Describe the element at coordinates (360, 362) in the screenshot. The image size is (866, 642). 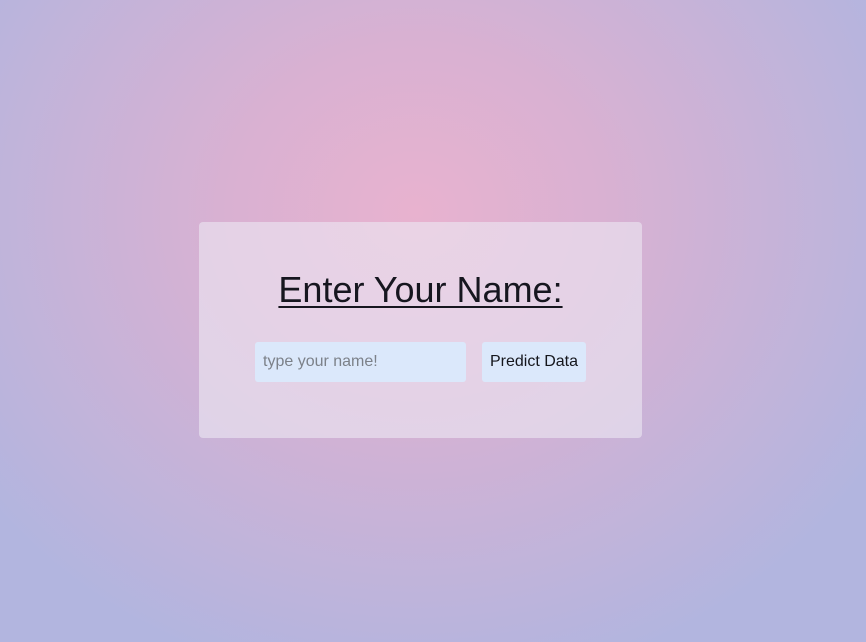
I see `name-input` at that location.